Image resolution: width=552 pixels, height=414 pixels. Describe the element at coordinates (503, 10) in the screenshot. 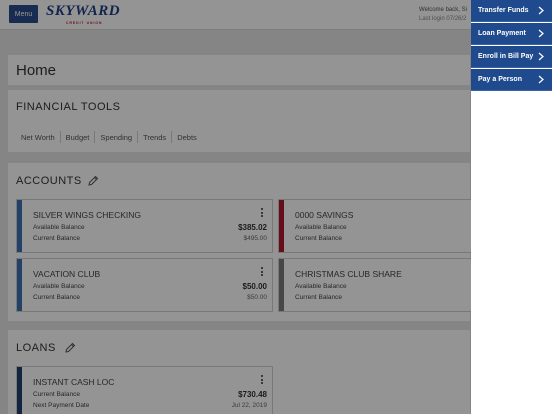

I see `transfer-funds-label: Transfer Funds` at that location.